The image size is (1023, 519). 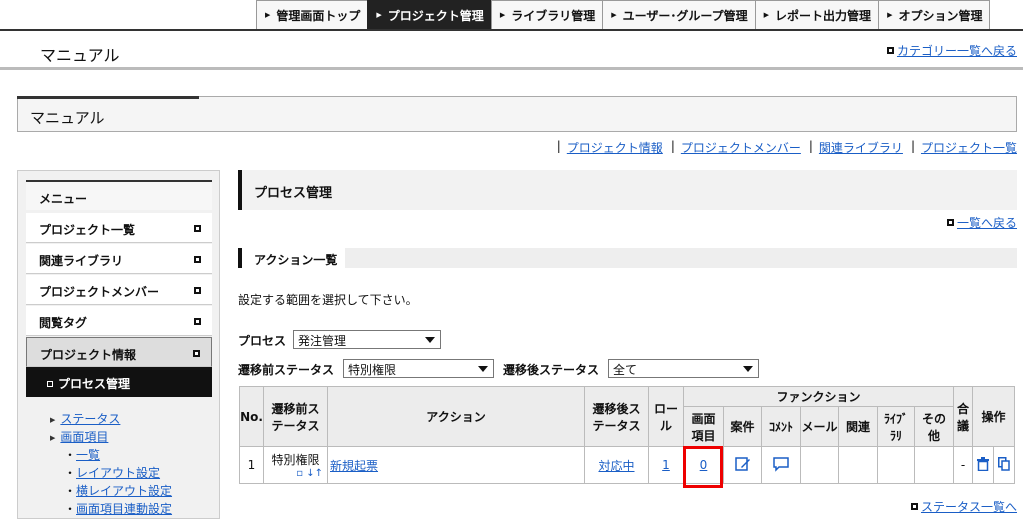 What do you see at coordinates (553, 15) in the screenshot?
I see `nav-label: ライブラリ管理` at bounding box center [553, 15].